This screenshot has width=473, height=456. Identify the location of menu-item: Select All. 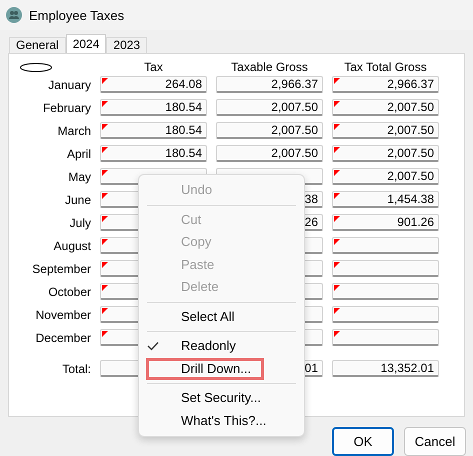
(221, 317).